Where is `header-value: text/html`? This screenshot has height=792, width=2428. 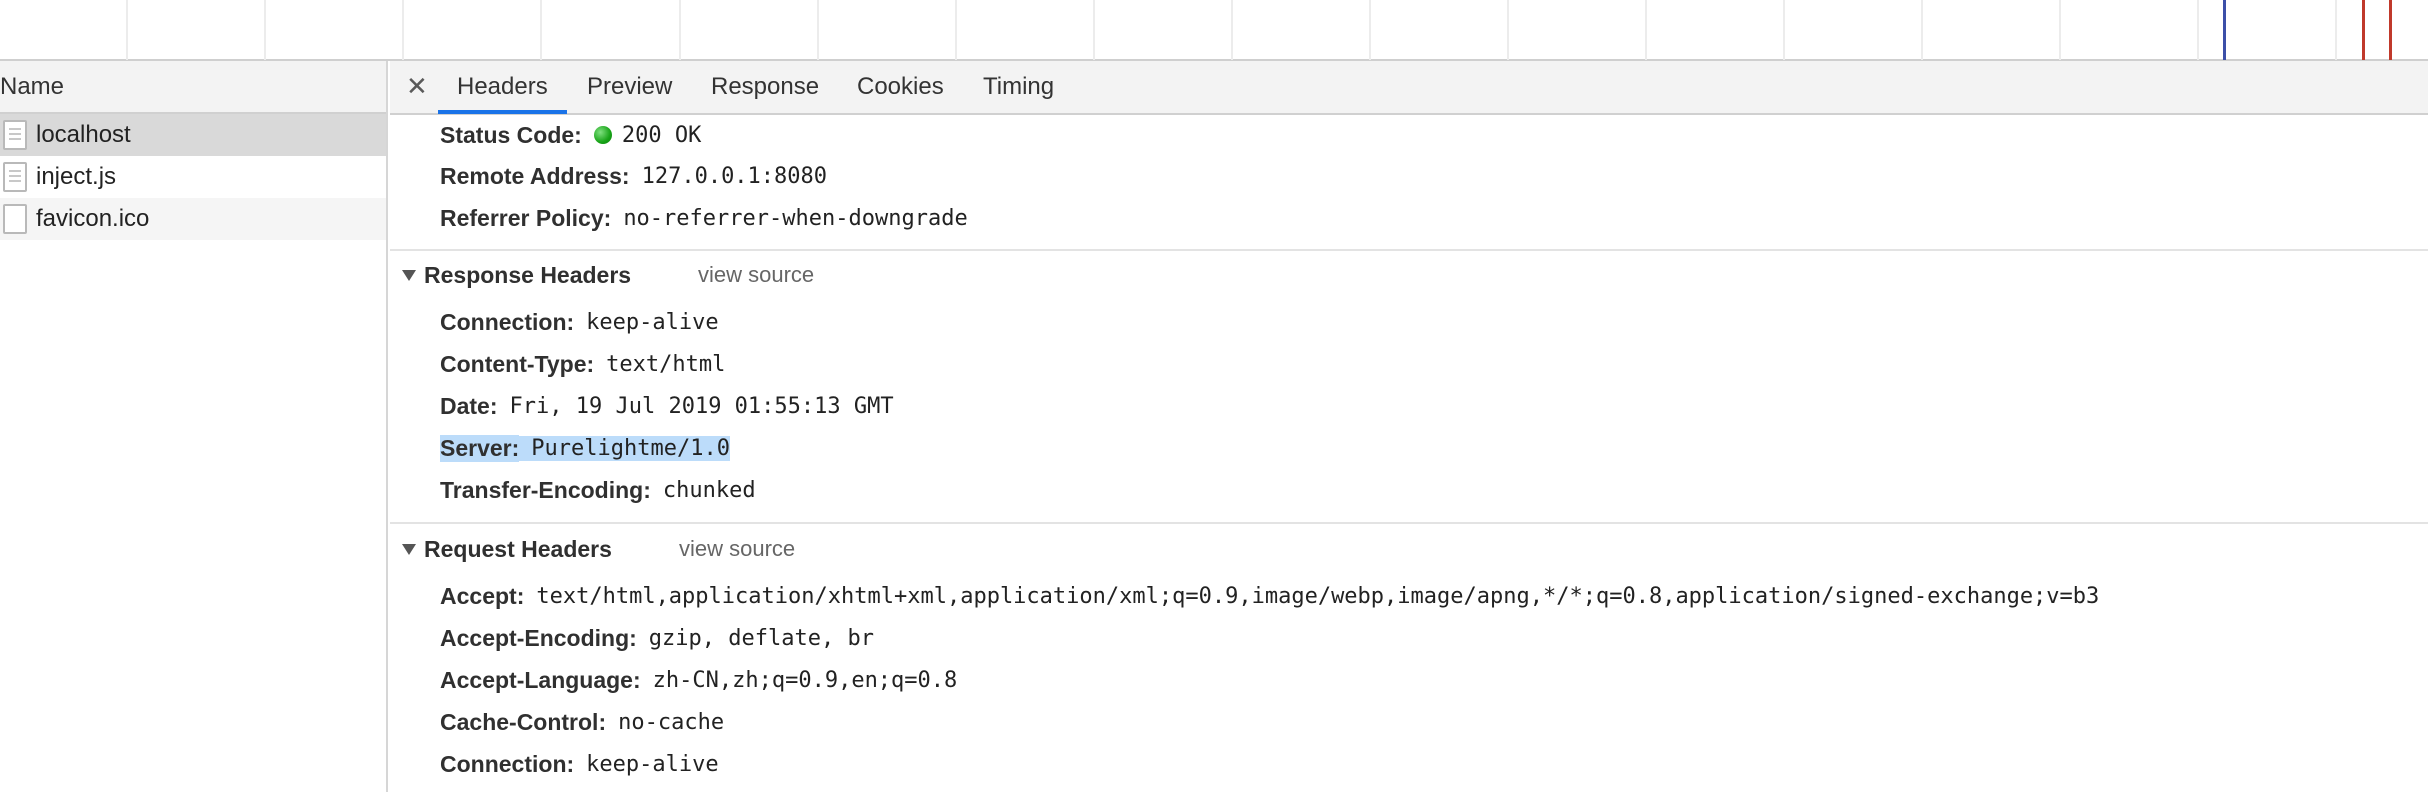
header-value: text/html is located at coordinates (666, 364).